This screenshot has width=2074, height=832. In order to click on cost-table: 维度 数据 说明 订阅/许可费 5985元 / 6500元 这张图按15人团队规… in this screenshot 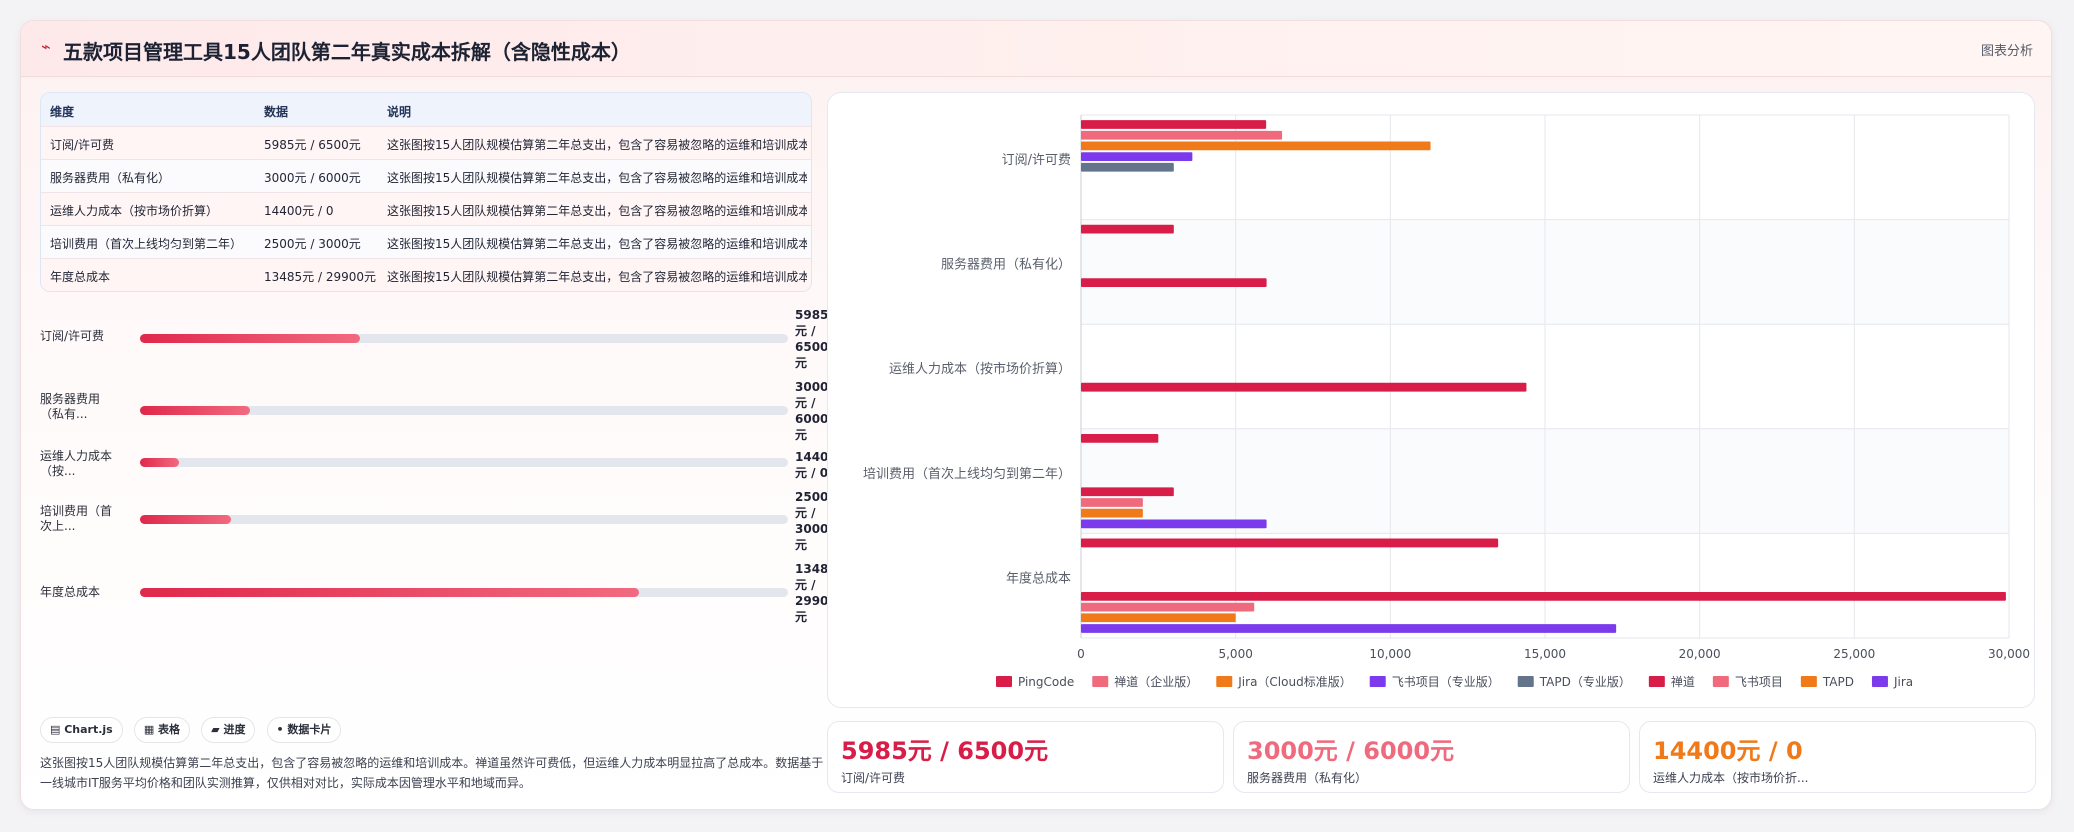, I will do `click(426, 192)`.